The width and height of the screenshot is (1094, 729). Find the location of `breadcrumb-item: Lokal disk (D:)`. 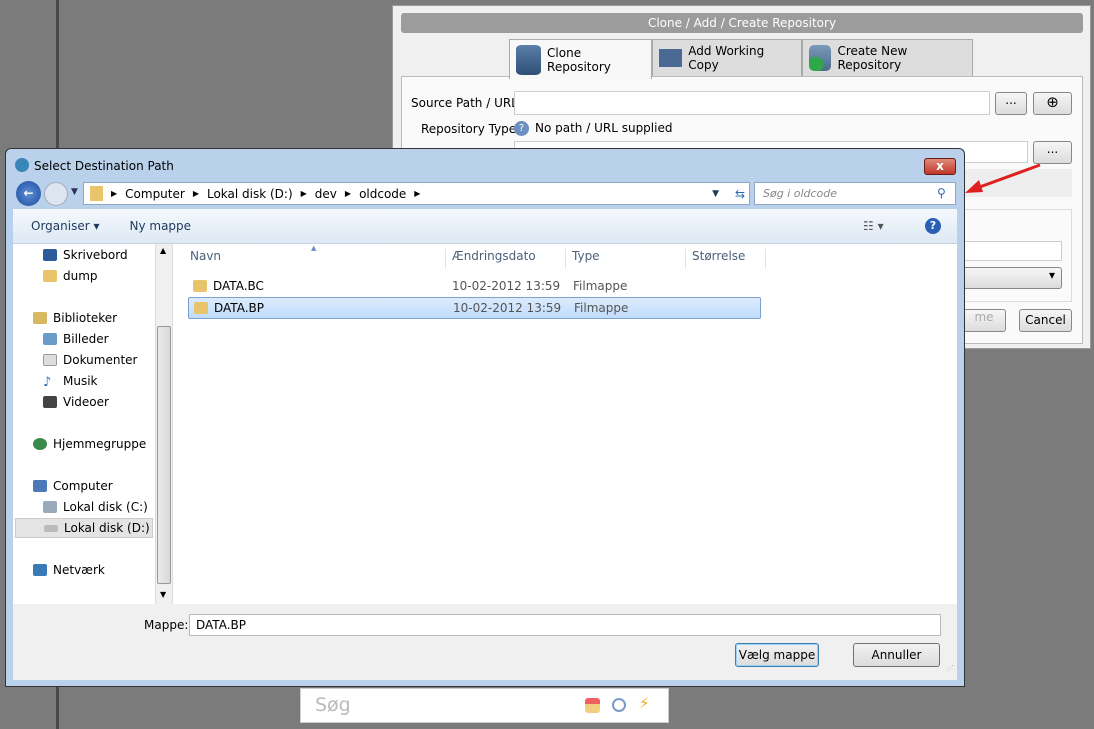

breadcrumb-item: Lokal disk (D:) is located at coordinates (250, 194).